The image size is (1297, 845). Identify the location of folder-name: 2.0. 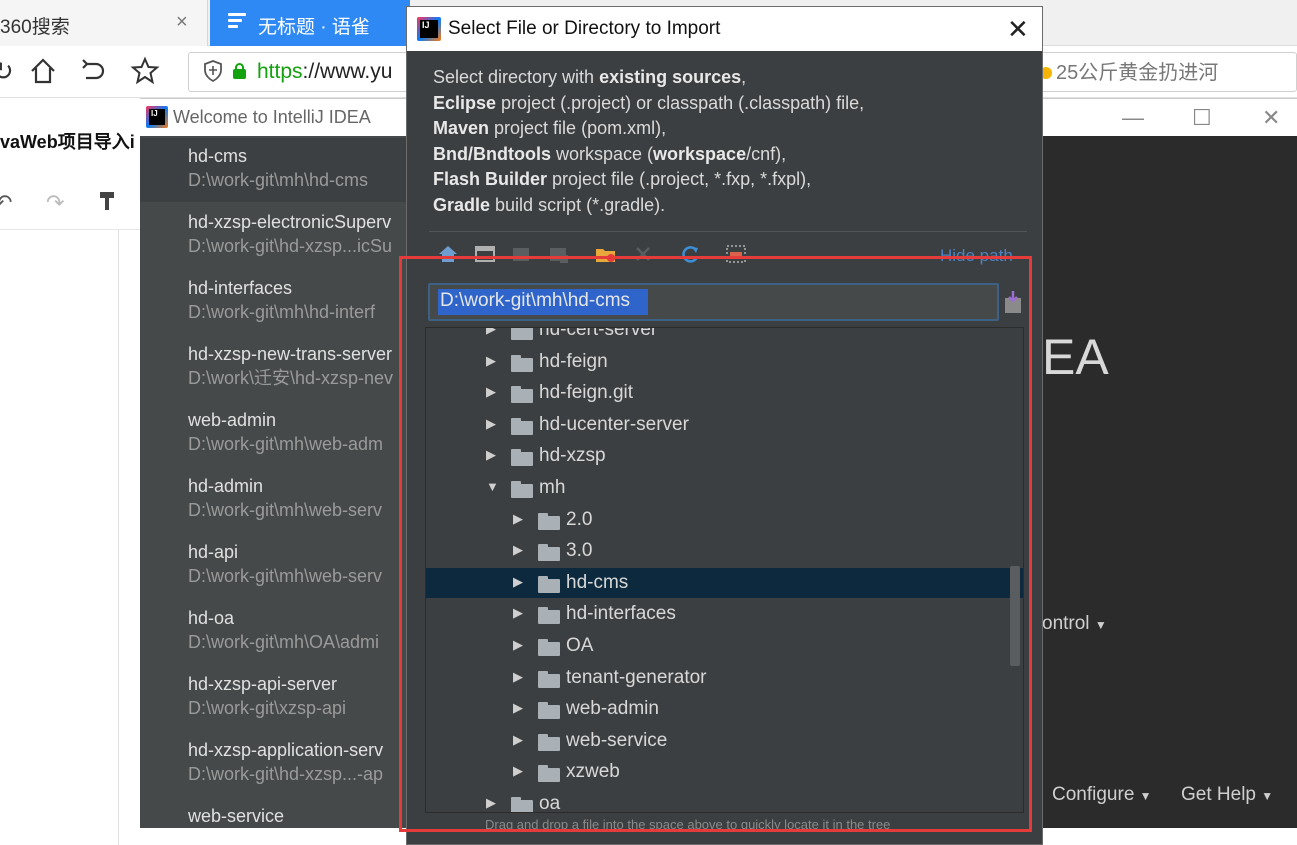
(579, 519).